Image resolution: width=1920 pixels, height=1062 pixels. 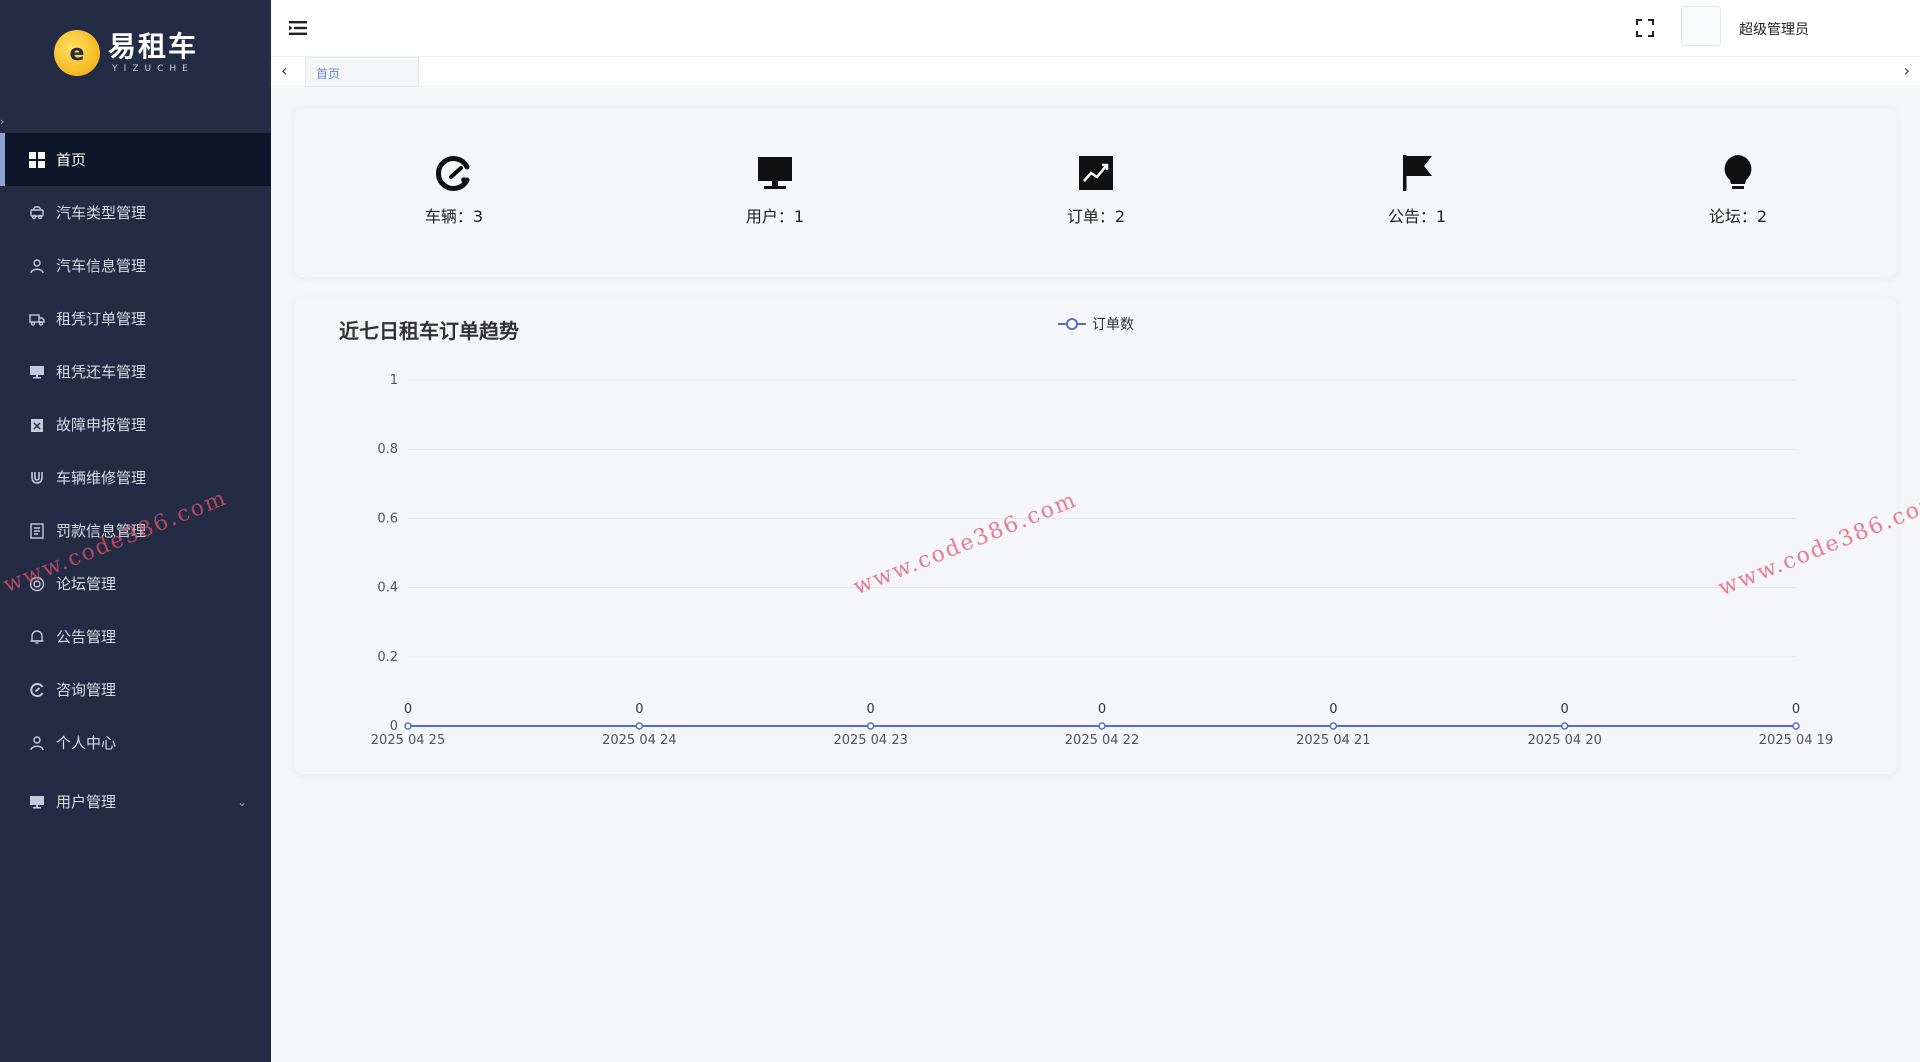 I want to click on stats-card: 车辆：3 用户：1 订单：2 公告：1 论坛：2, so click(x=1095, y=192).